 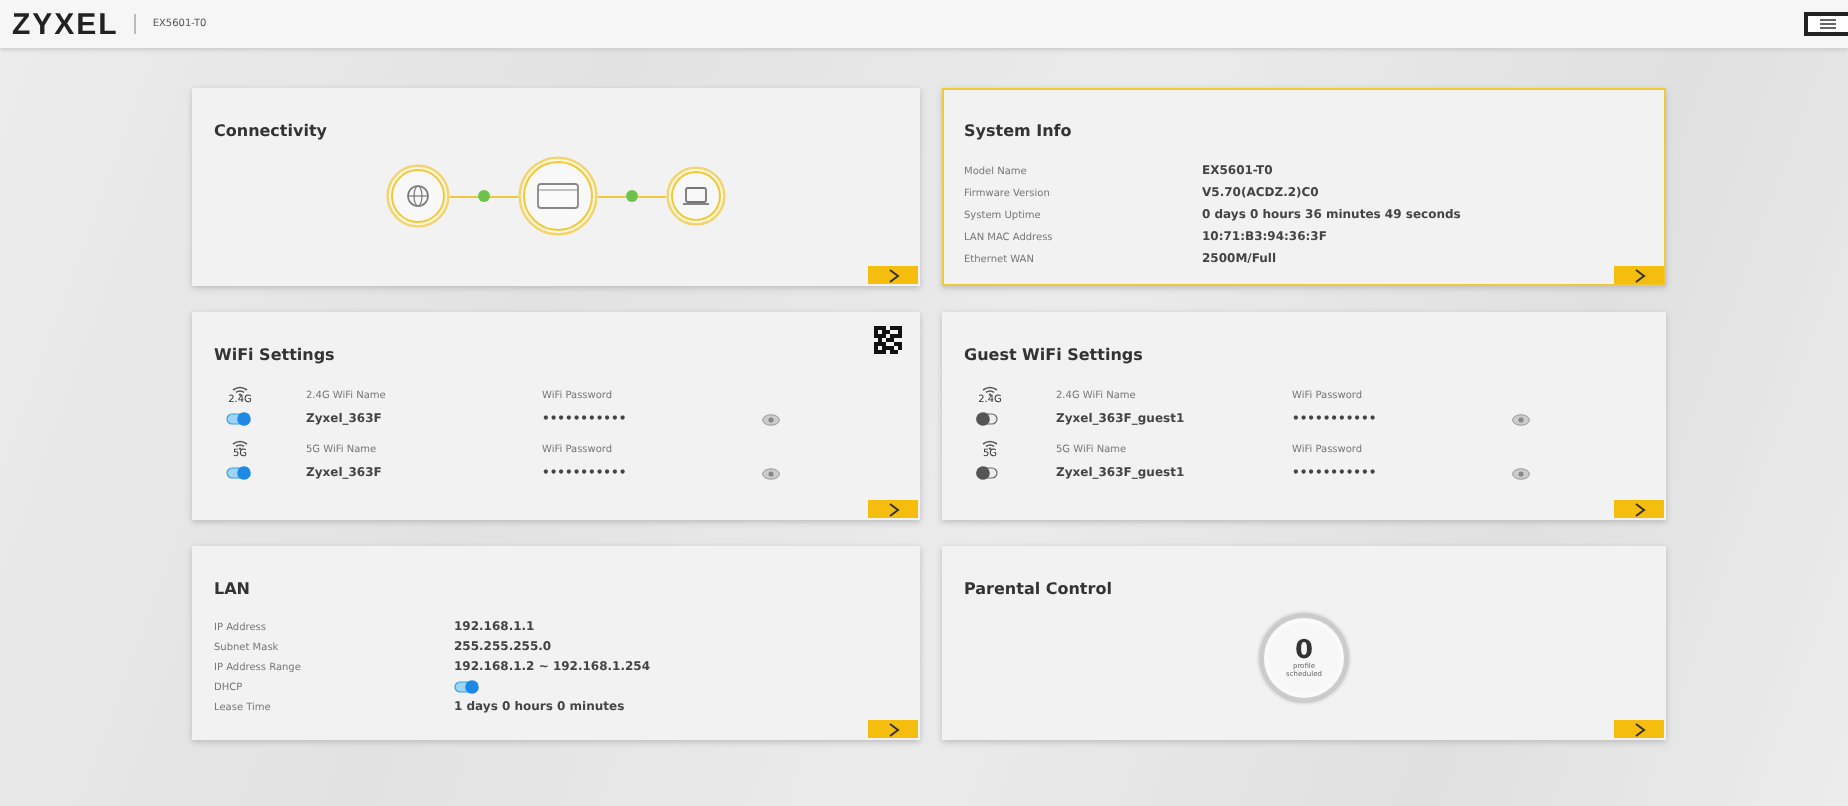 I want to click on card-title: Parental Control, so click(x=1038, y=589).